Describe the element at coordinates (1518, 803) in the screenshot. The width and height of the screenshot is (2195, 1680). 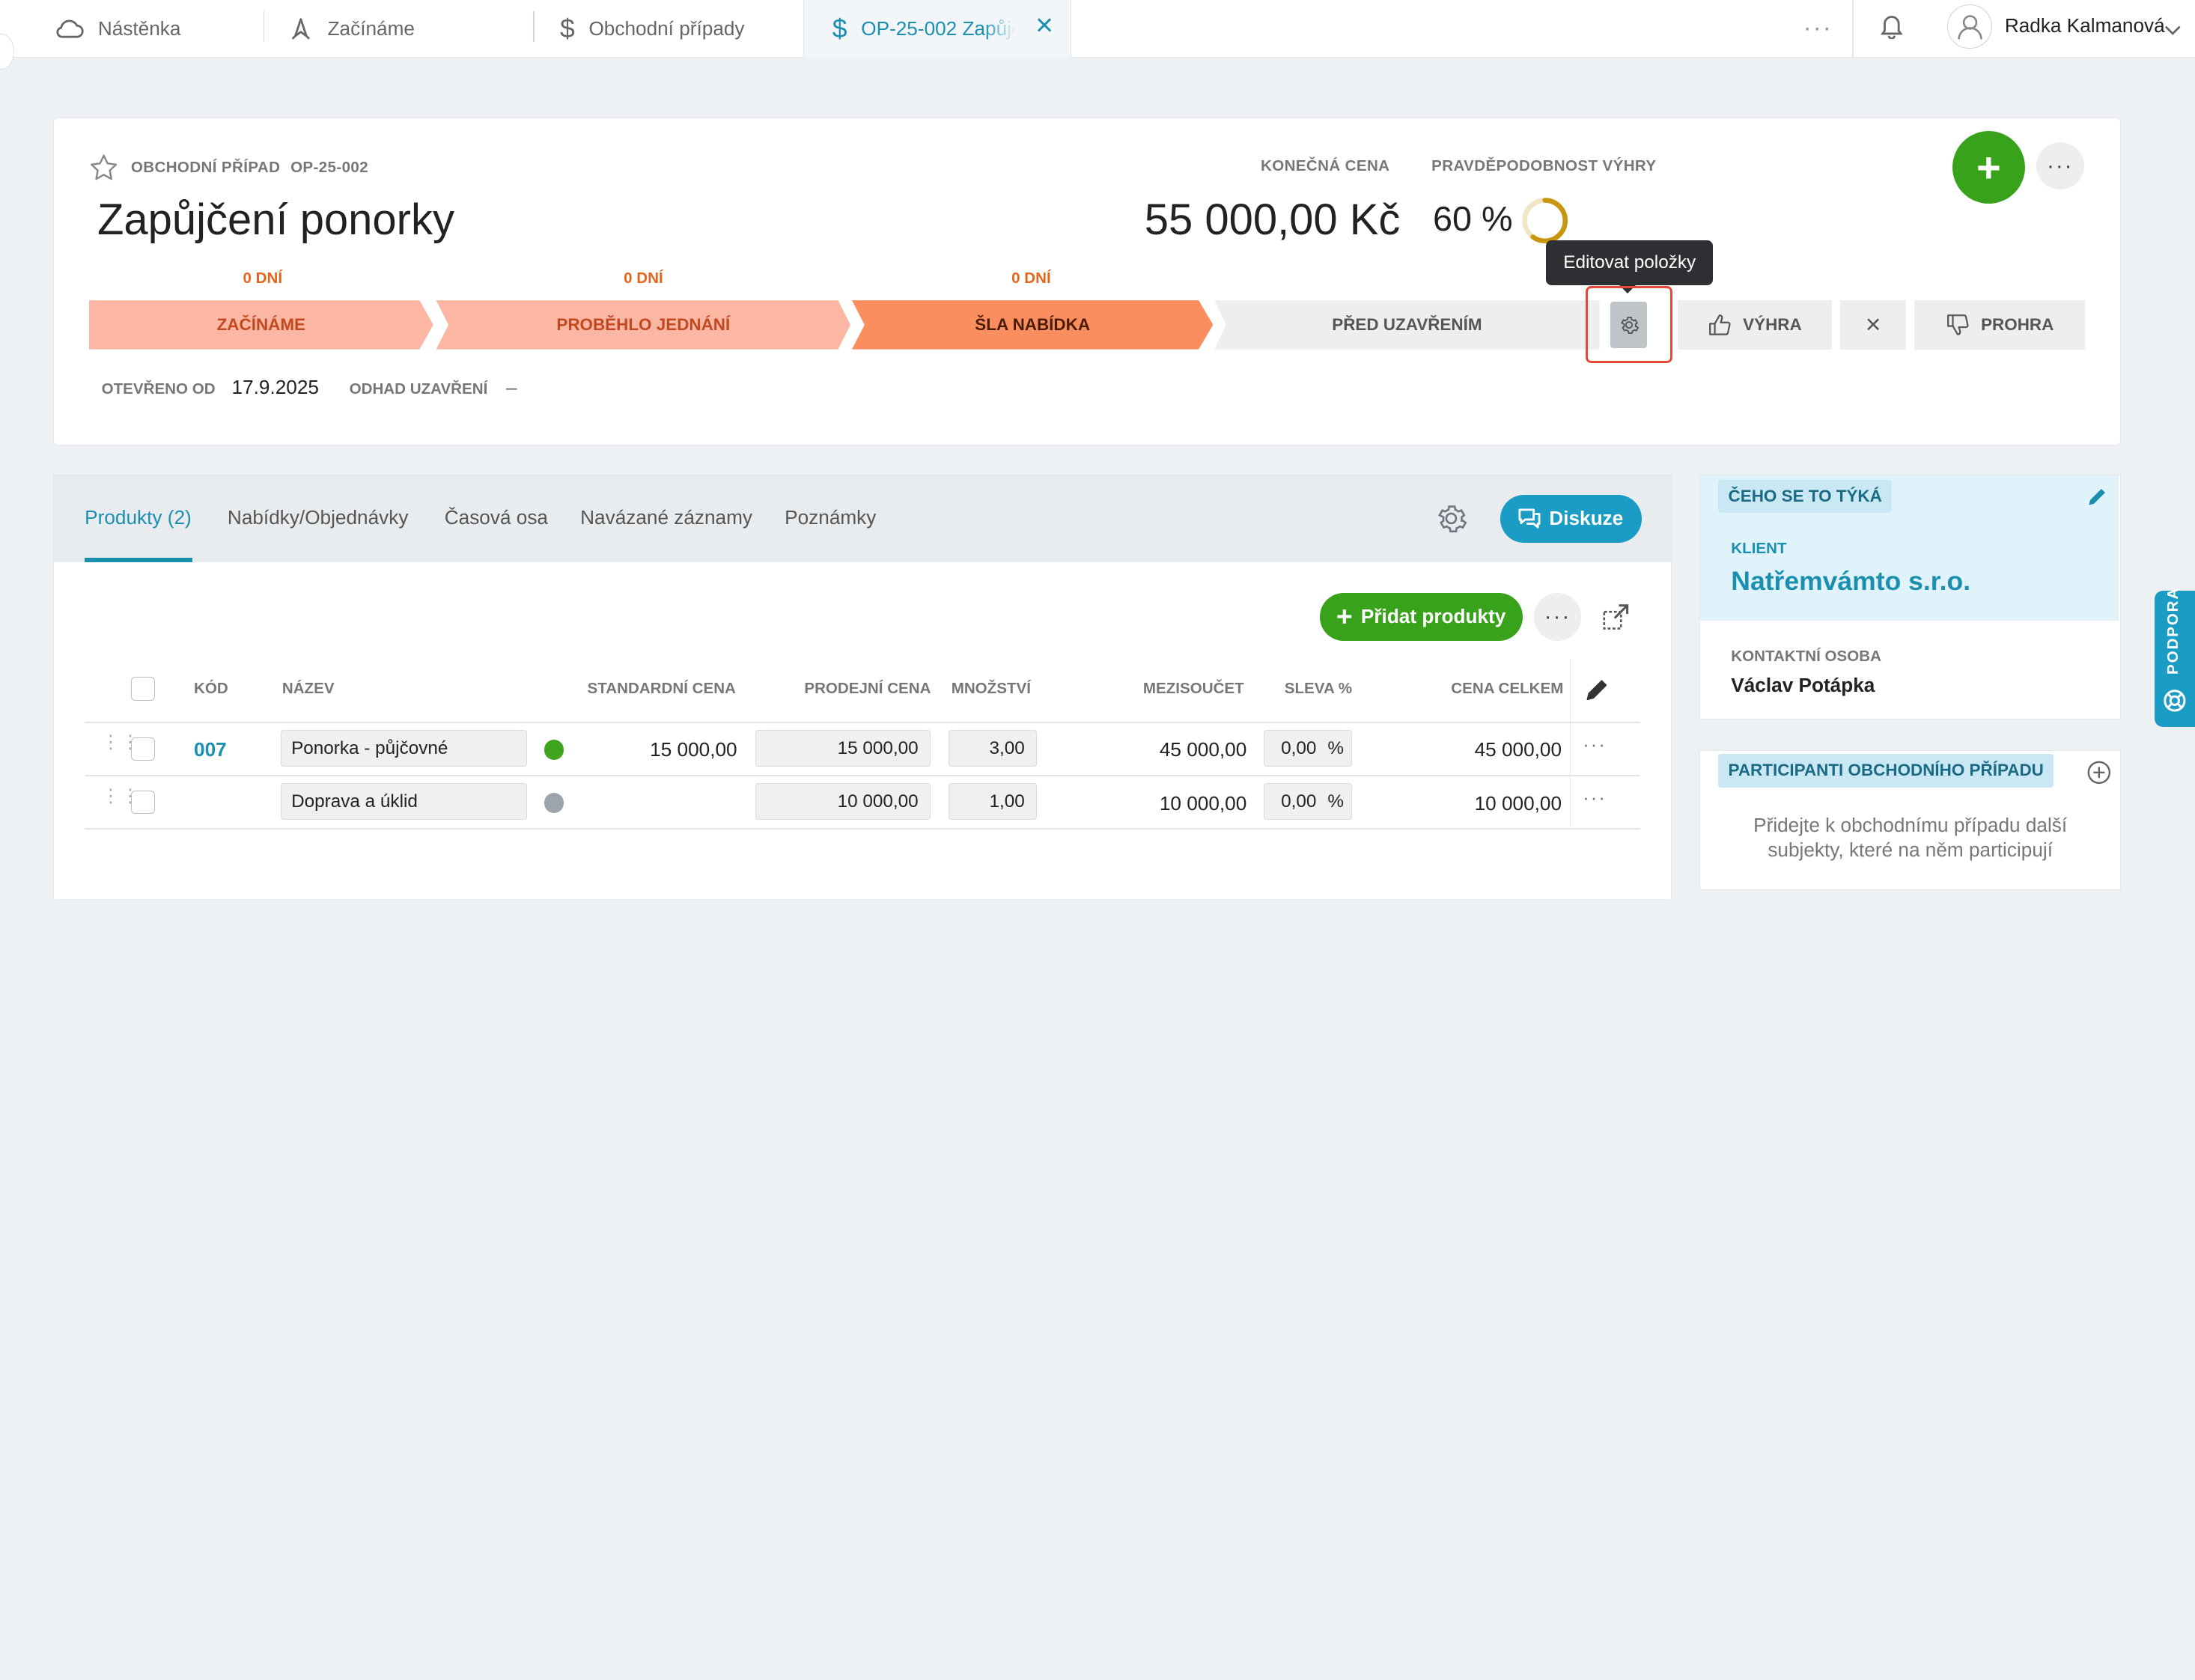
I see `total-price: 10 000,00` at that location.